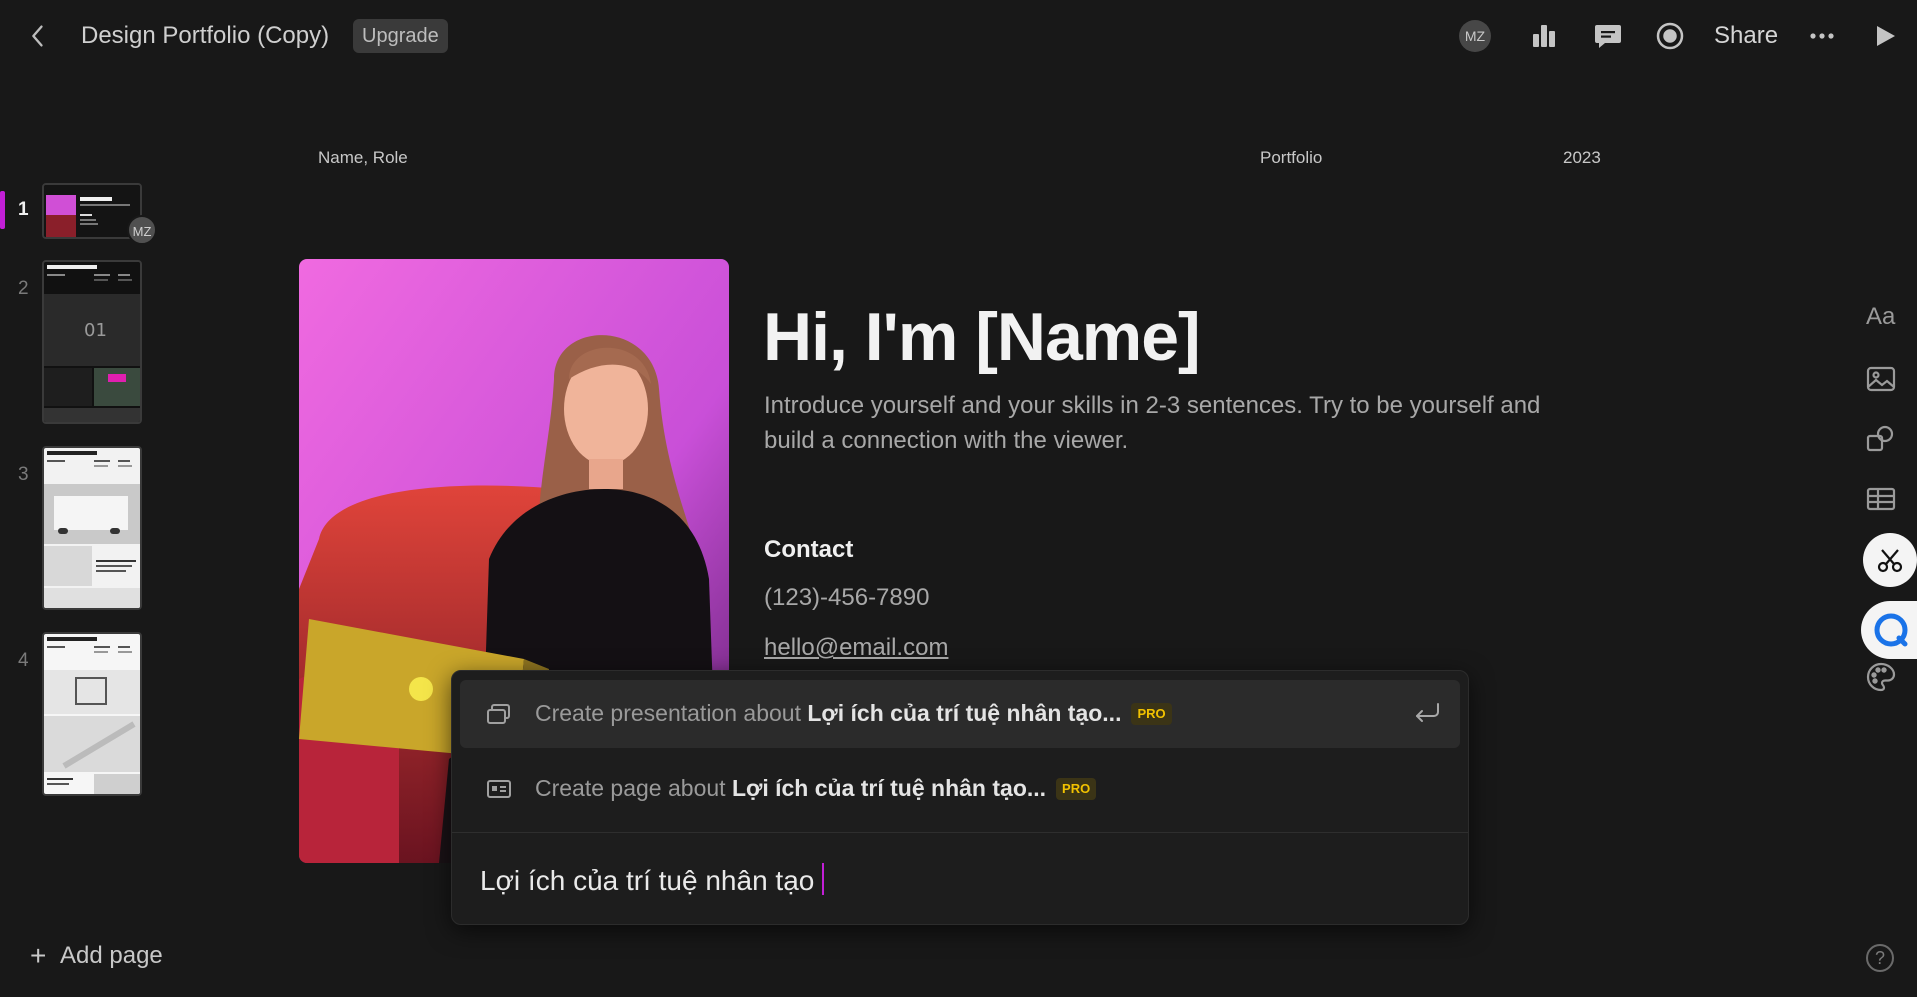 This screenshot has width=1917, height=997. Describe the element at coordinates (1880, 317) in the screenshot. I see `text-tool-button: Aa` at that location.